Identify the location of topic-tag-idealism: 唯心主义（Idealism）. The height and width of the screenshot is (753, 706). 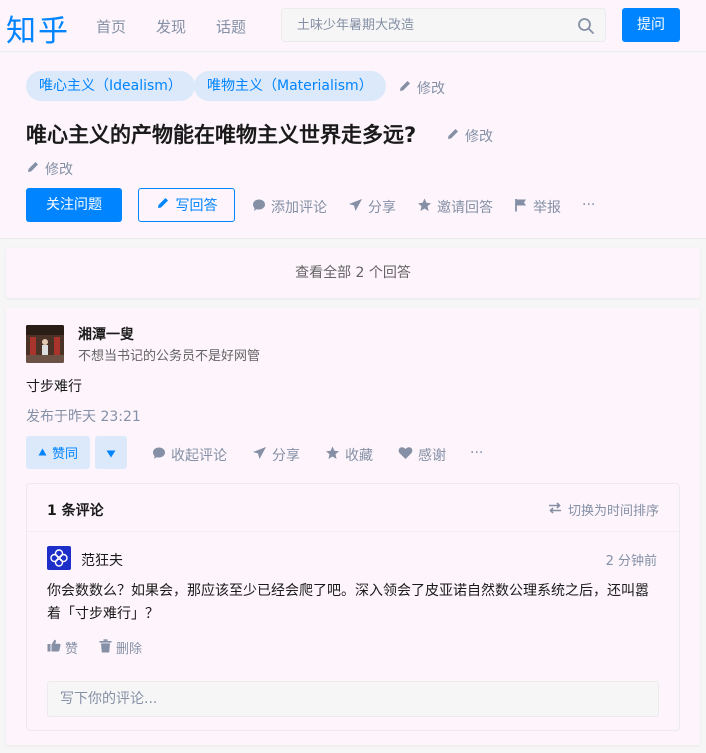
(110, 86).